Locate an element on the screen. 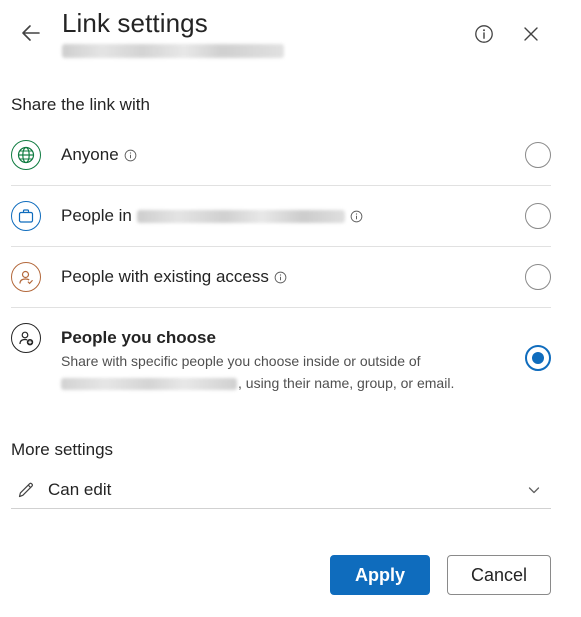 The width and height of the screenshot is (581, 617). more-settings-heading: More settings is located at coordinates (62, 449).